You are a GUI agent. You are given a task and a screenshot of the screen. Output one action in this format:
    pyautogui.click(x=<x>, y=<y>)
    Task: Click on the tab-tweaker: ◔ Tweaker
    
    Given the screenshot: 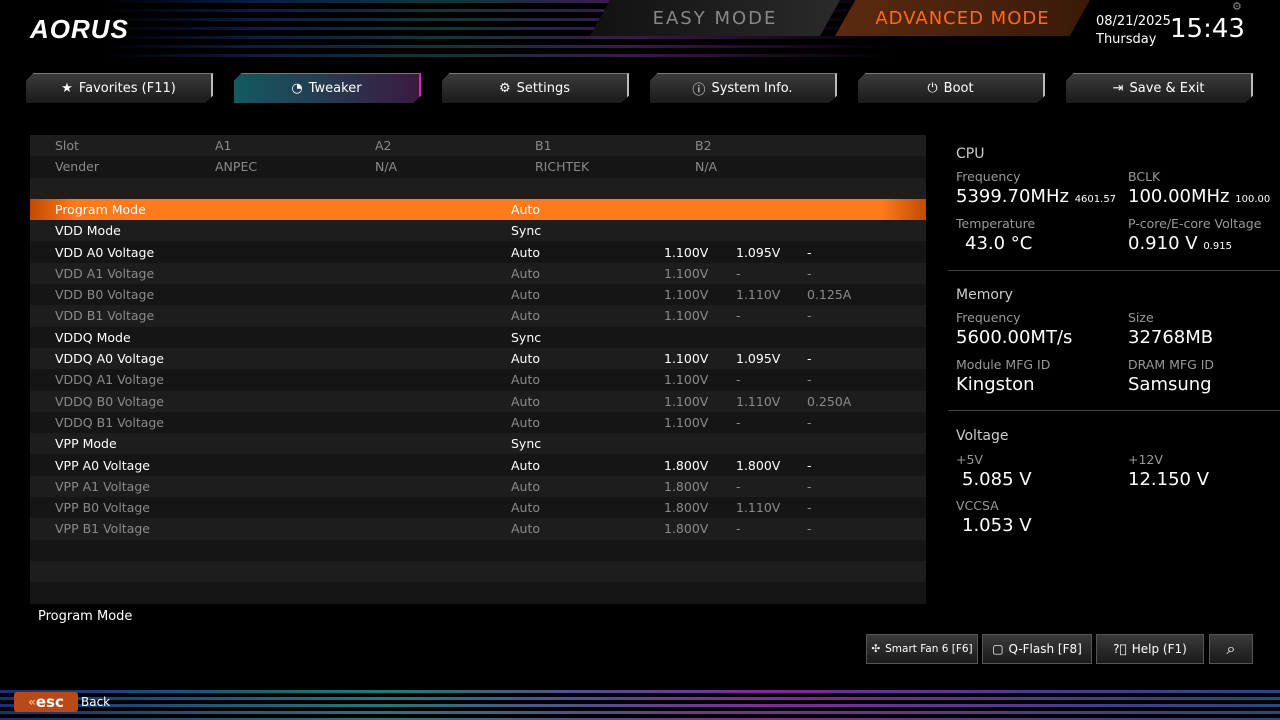 What is the action you would take?
    pyautogui.click(x=327, y=88)
    